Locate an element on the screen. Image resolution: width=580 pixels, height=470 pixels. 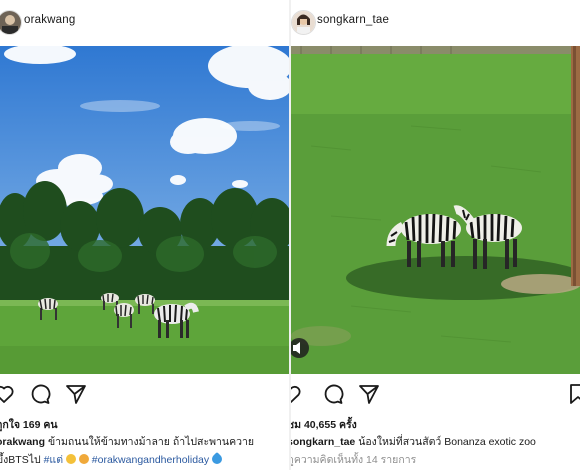
hashtag-link: #orakwangandherholiday is located at coordinates (150, 460).